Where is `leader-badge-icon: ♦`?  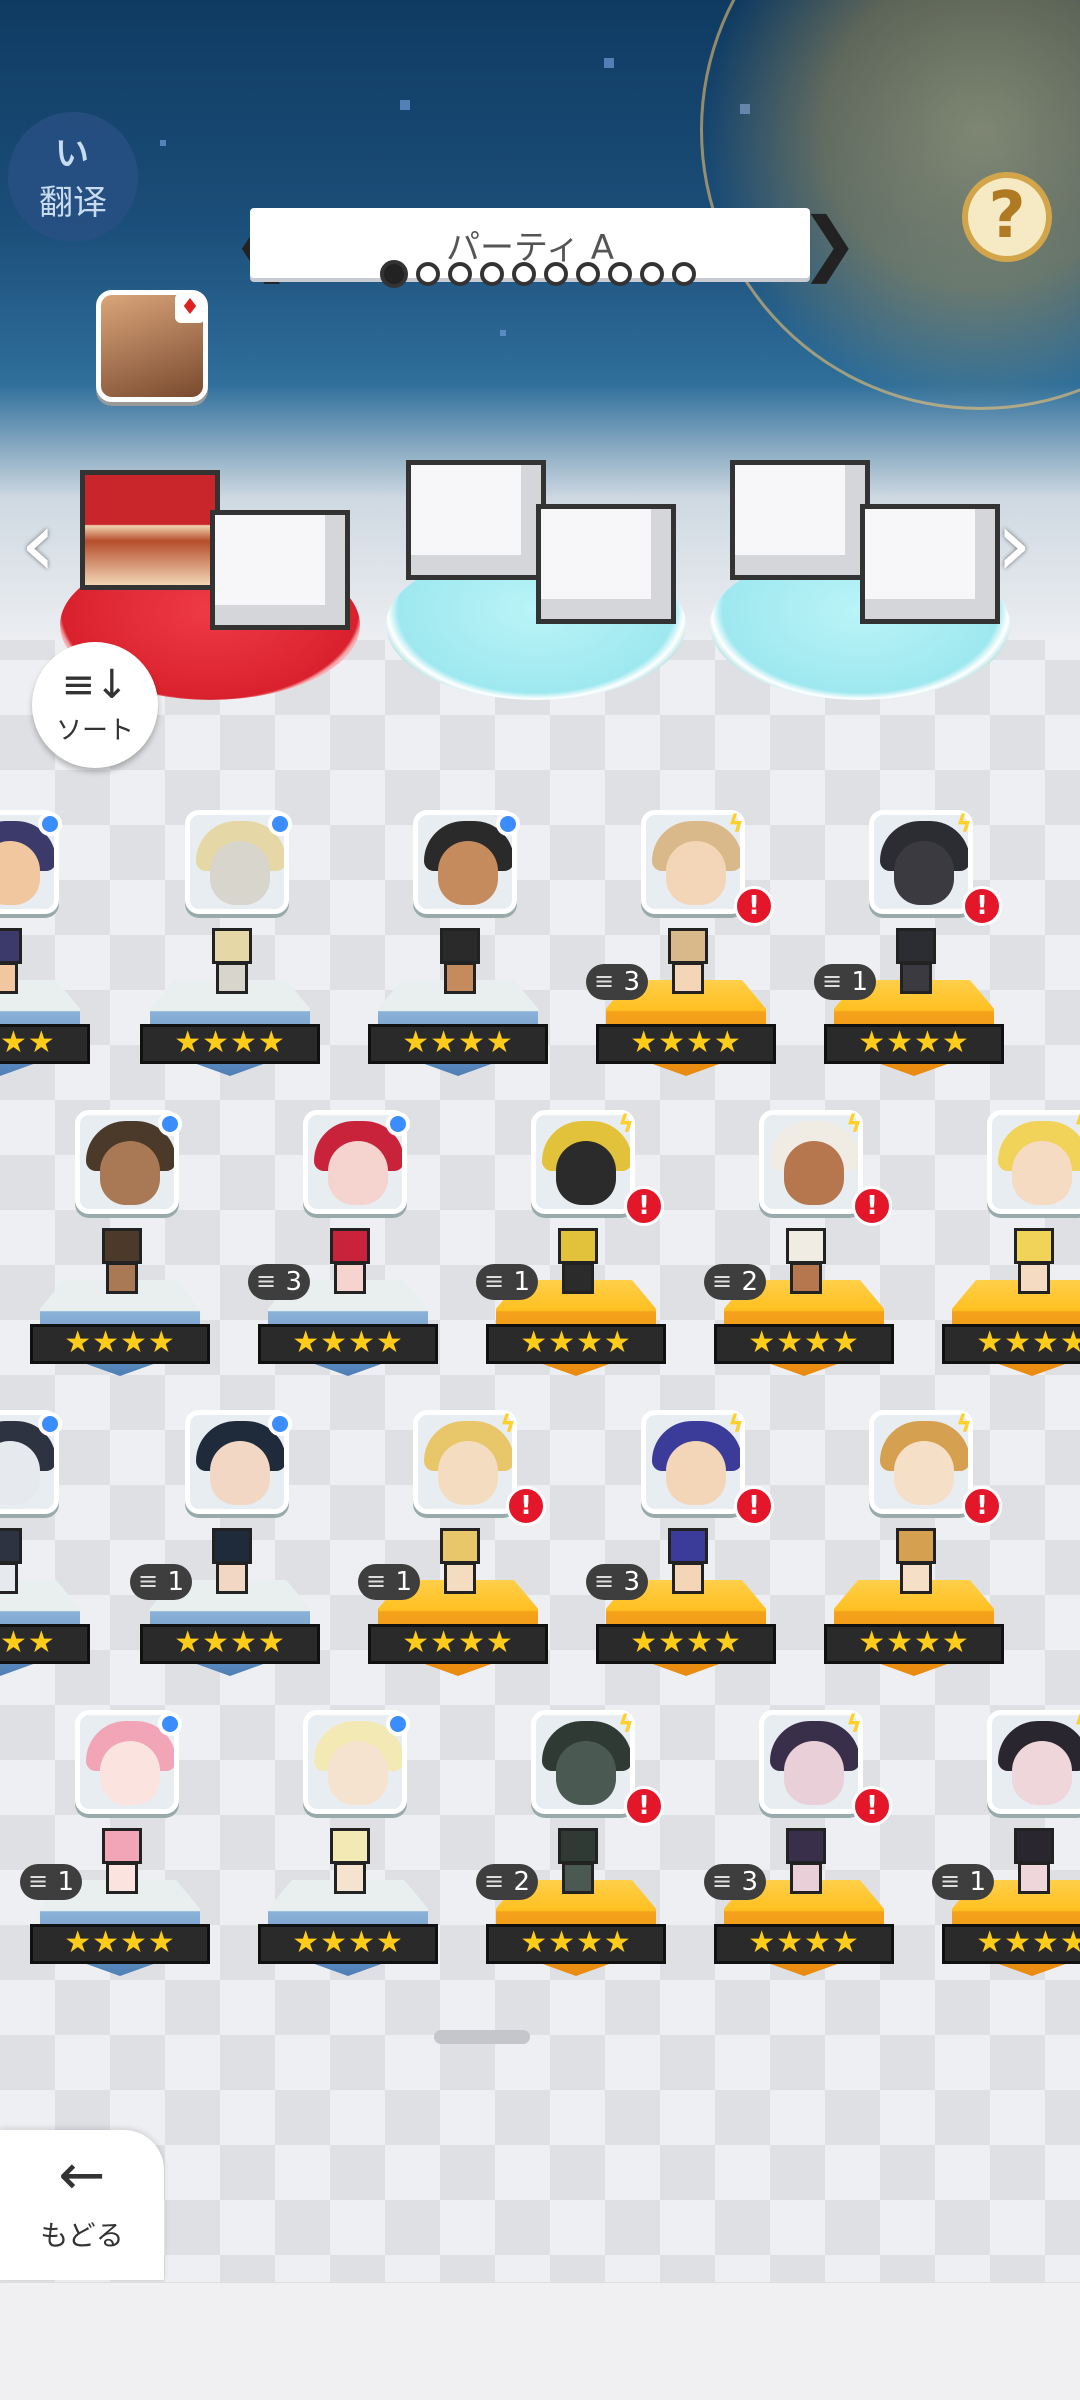 leader-badge-icon: ♦ is located at coordinates (190, 308).